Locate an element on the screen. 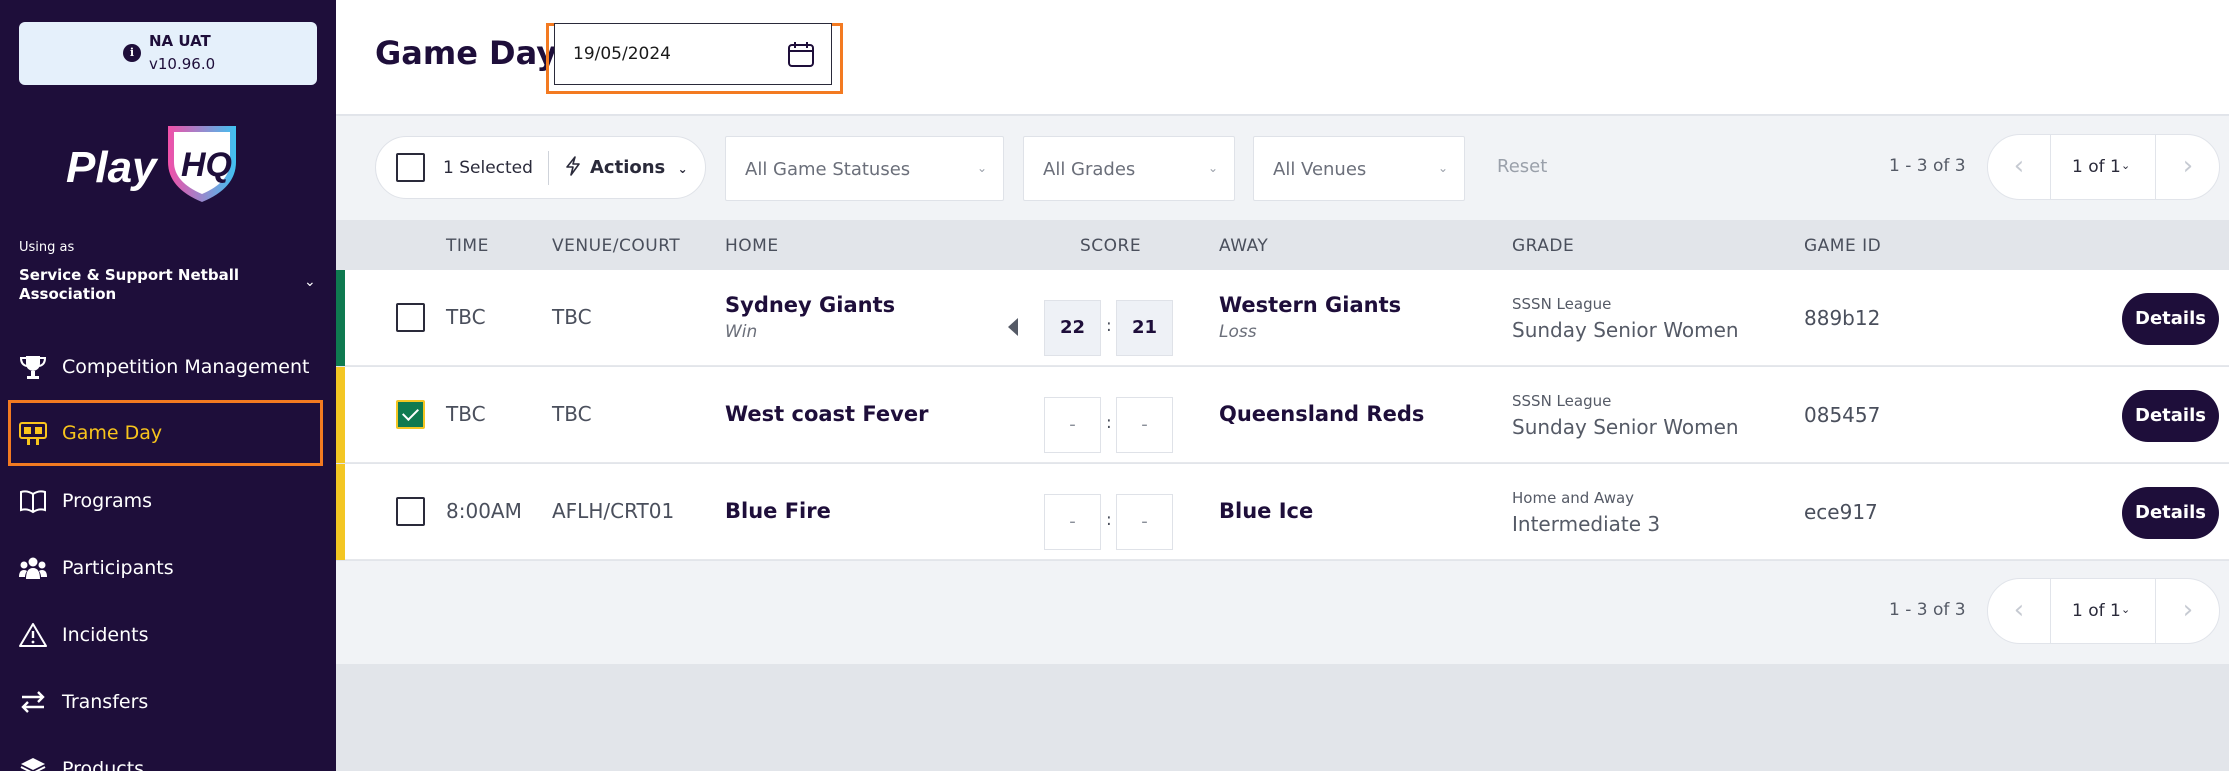 The image size is (2229, 771). nav-item-incidents: Incidents is located at coordinates (165, 635).